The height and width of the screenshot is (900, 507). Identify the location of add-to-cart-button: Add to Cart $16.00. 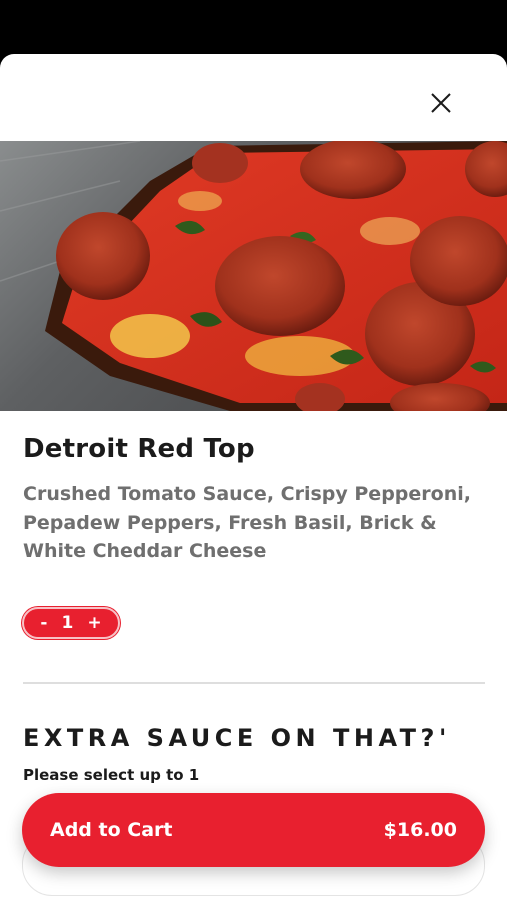
(253, 830).